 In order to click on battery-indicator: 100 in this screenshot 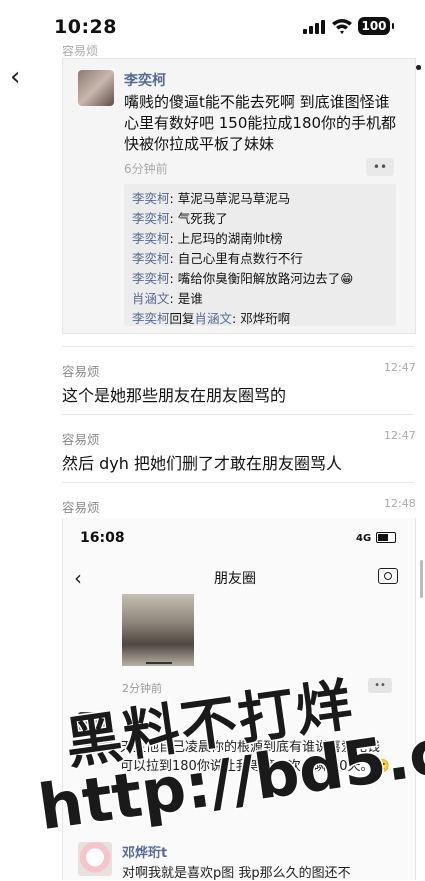, I will do `click(376, 26)`.